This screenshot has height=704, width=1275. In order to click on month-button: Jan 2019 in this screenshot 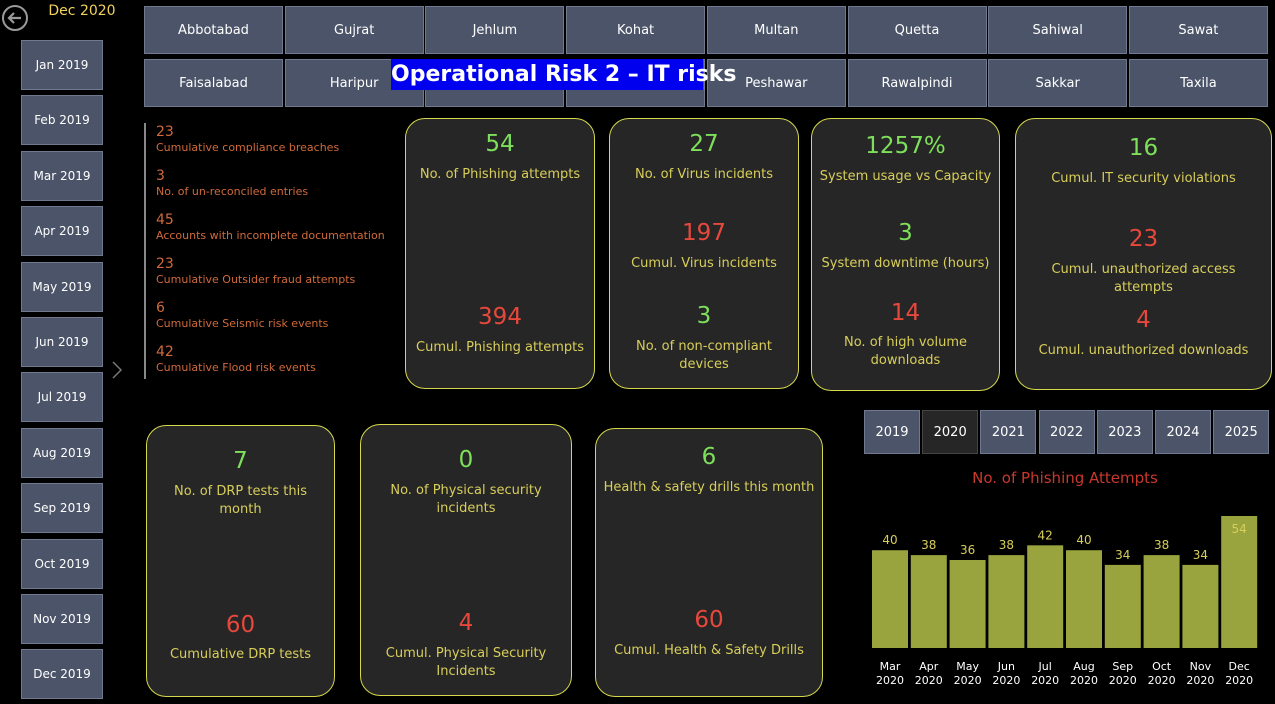, I will do `click(62, 65)`.